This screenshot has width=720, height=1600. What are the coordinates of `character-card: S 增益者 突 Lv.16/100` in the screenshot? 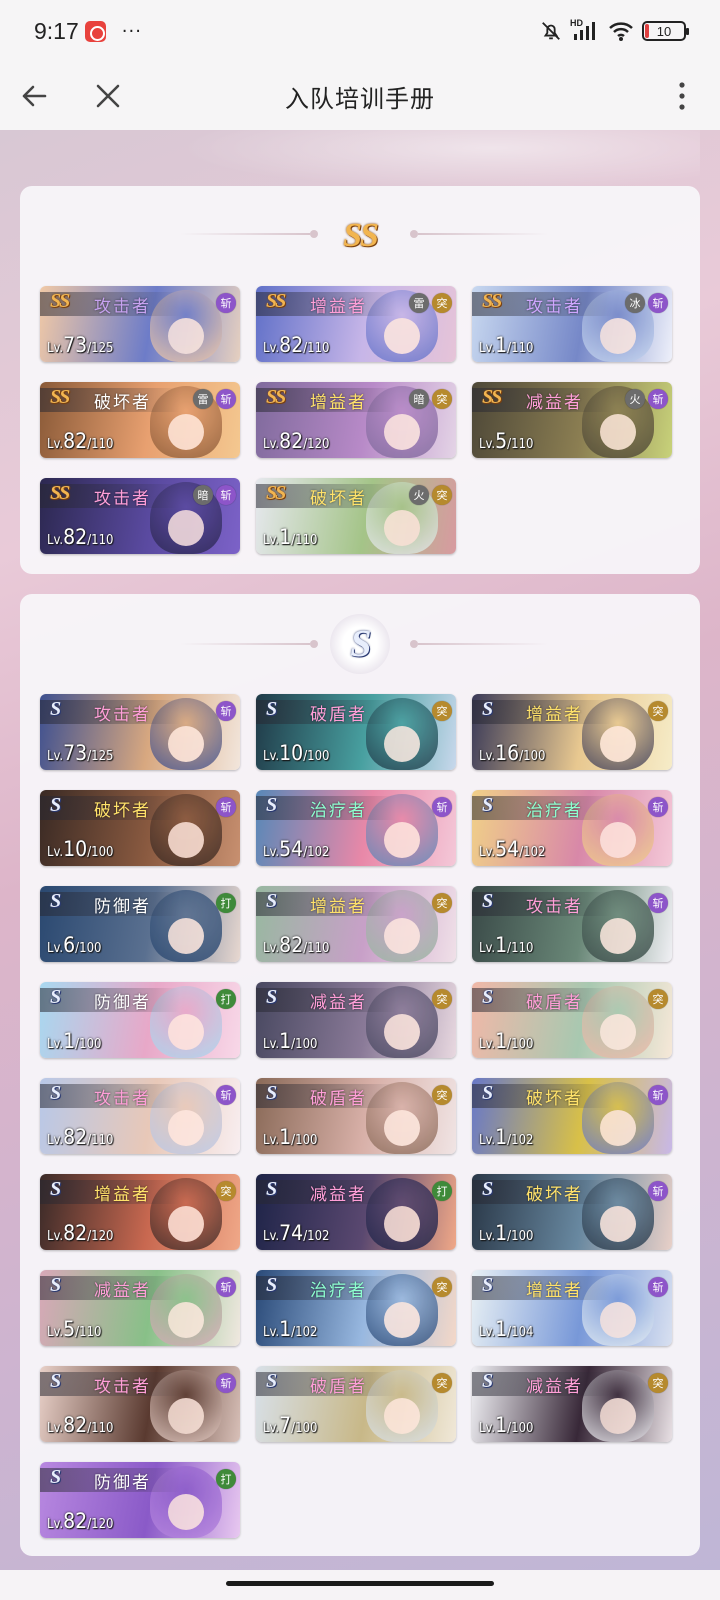 It's located at (572, 732).